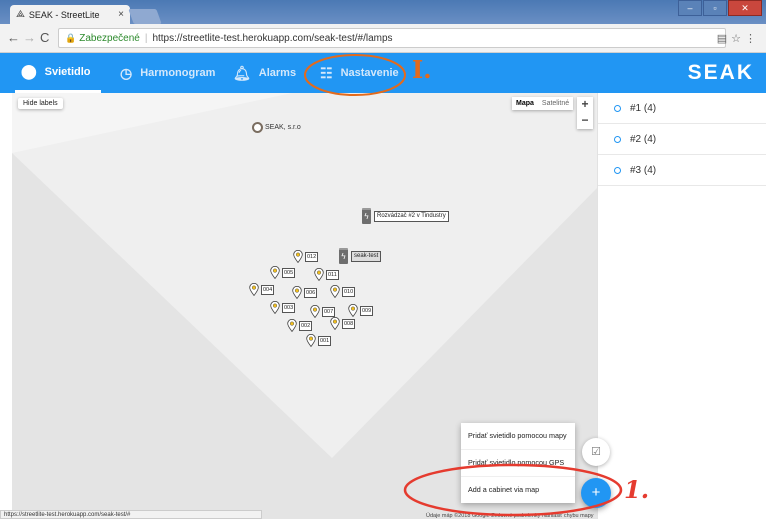  I want to click on cabinet-marker: ϟ seak-test, so click(360, 256).